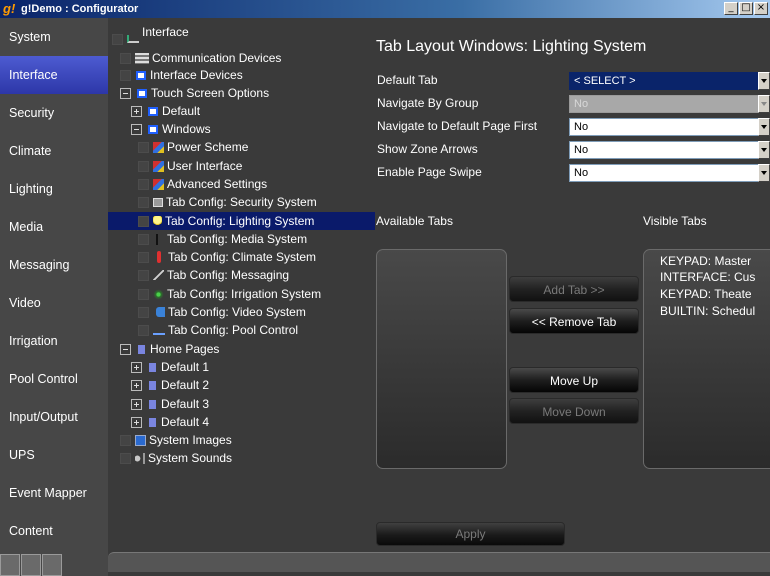 The height and width of the screenshot is (576, 770). Describe the element at coordinates (170, 367) in the screenshot. I see `tree-item-default-1: Default 1` at that location.